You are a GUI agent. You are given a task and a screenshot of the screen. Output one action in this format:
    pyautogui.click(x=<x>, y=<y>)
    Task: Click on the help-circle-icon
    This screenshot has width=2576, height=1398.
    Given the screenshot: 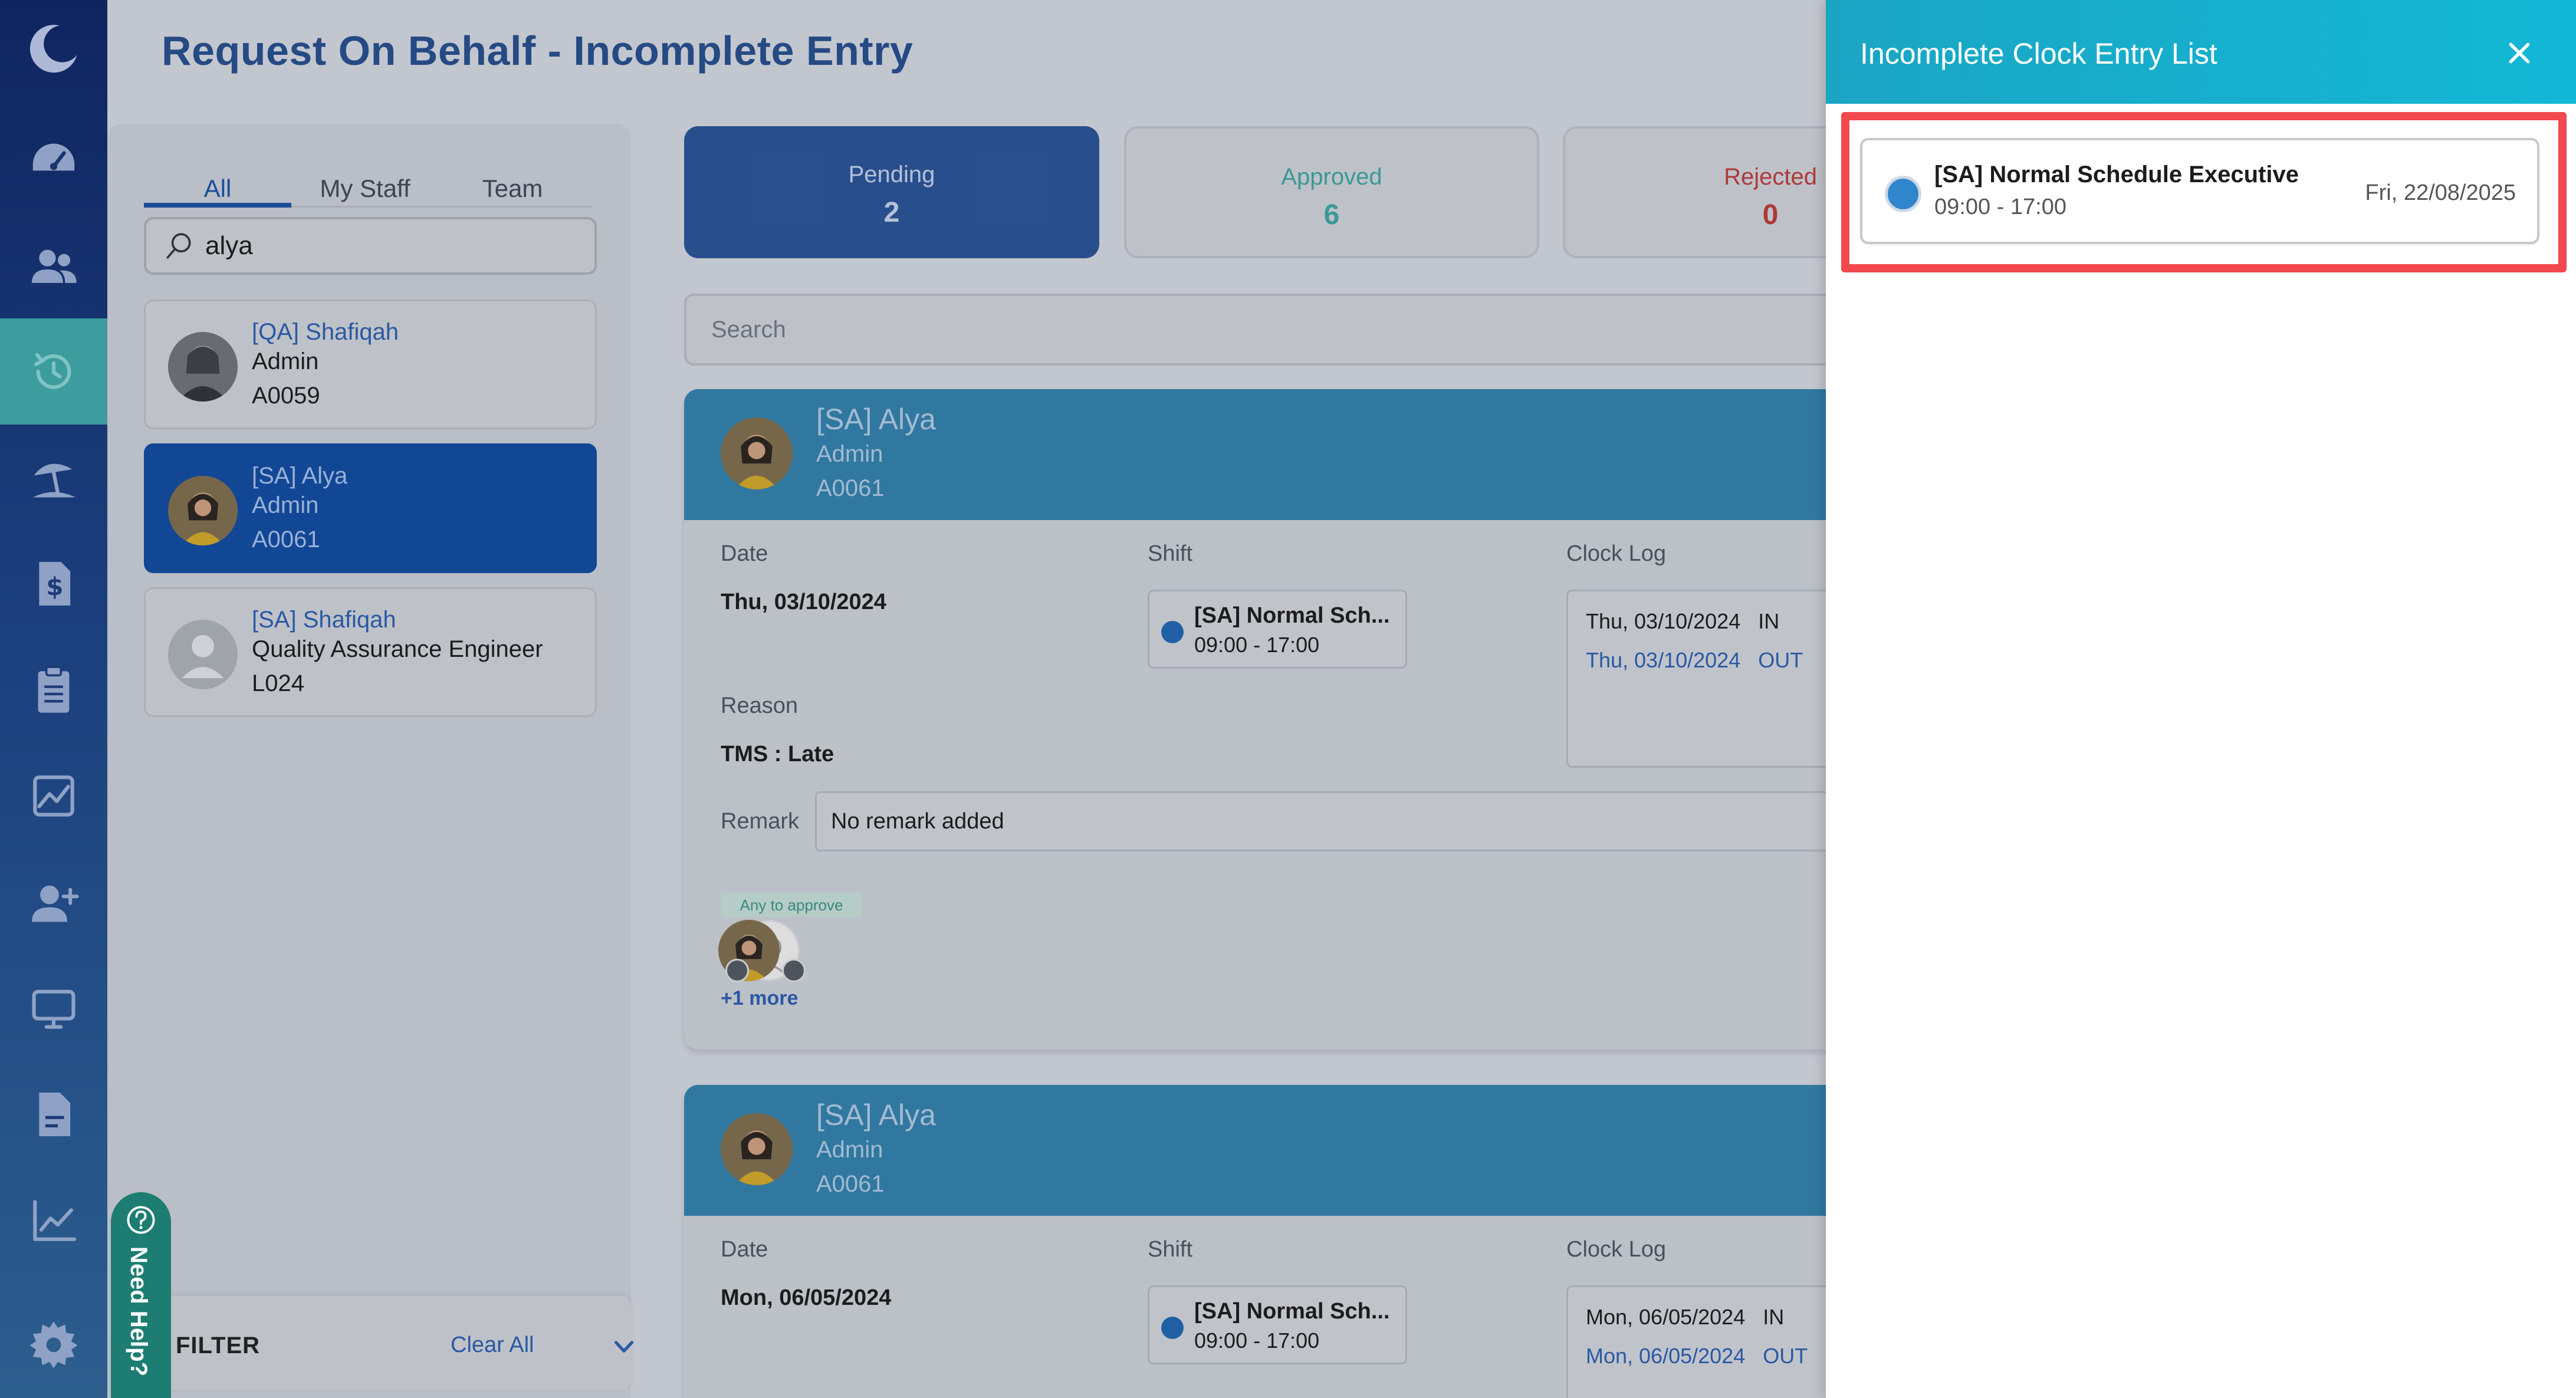 What is the action you would take?
    pyautogui.click(x=141, y=1220)
    